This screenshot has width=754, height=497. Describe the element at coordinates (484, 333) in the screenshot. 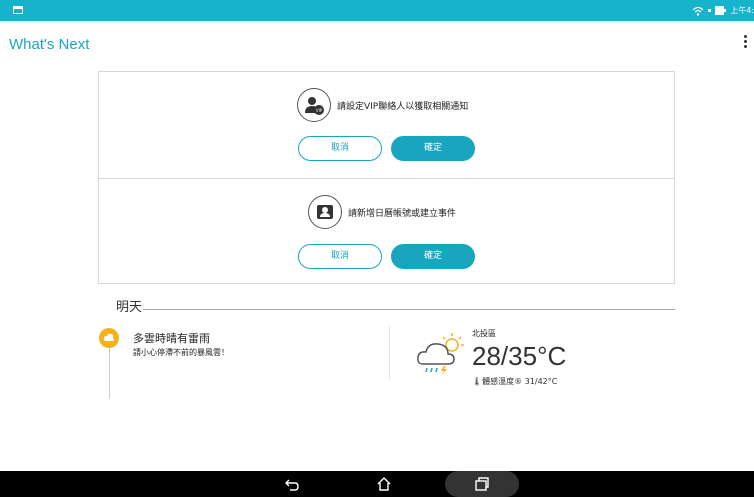

I see `location-label: 北投區` at that location.